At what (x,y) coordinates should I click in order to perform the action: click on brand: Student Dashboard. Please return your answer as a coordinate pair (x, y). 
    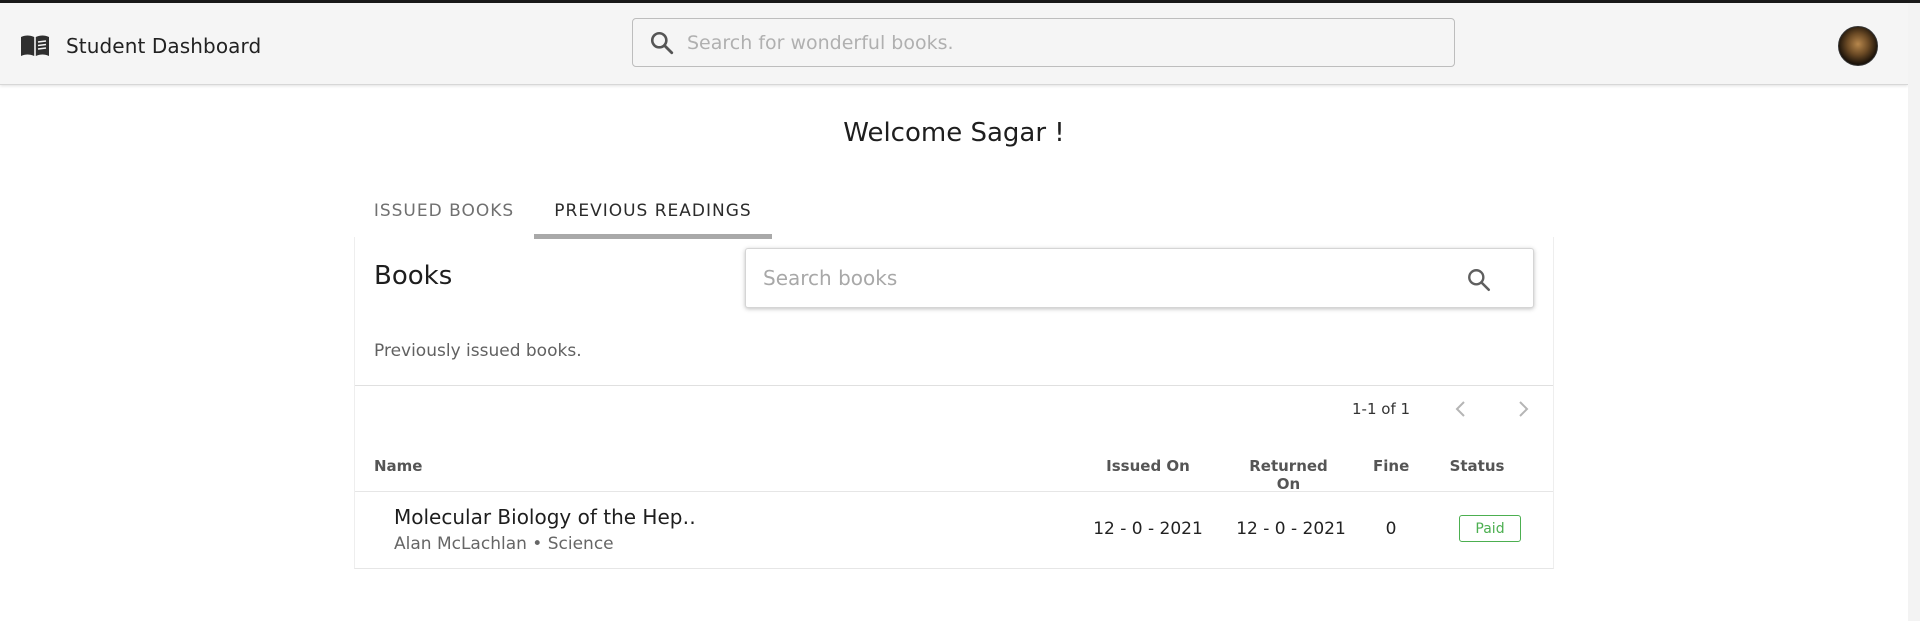
    Looking at the image, I should click on (140, 46).